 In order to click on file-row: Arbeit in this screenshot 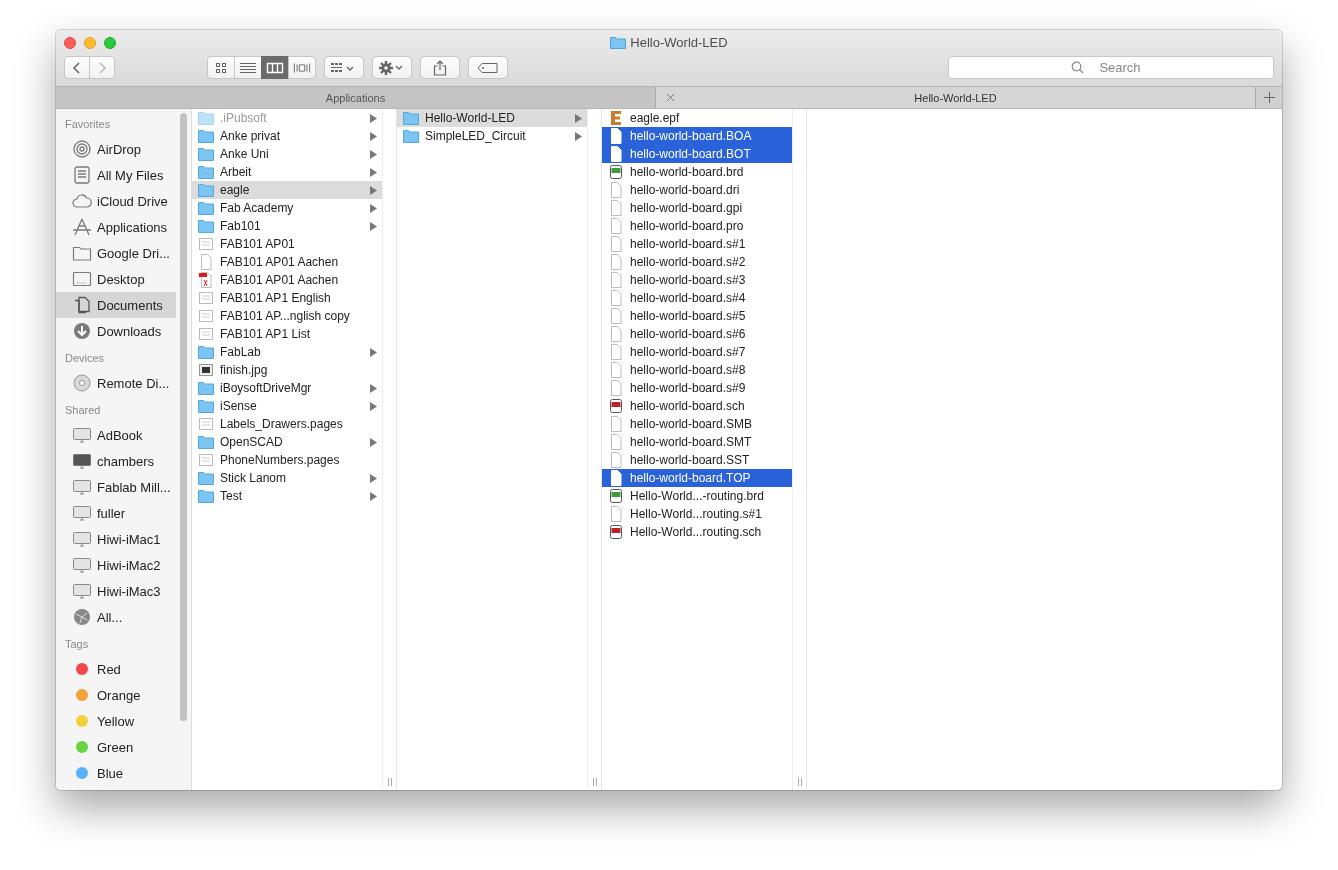, I will do `click(287, 172)`.